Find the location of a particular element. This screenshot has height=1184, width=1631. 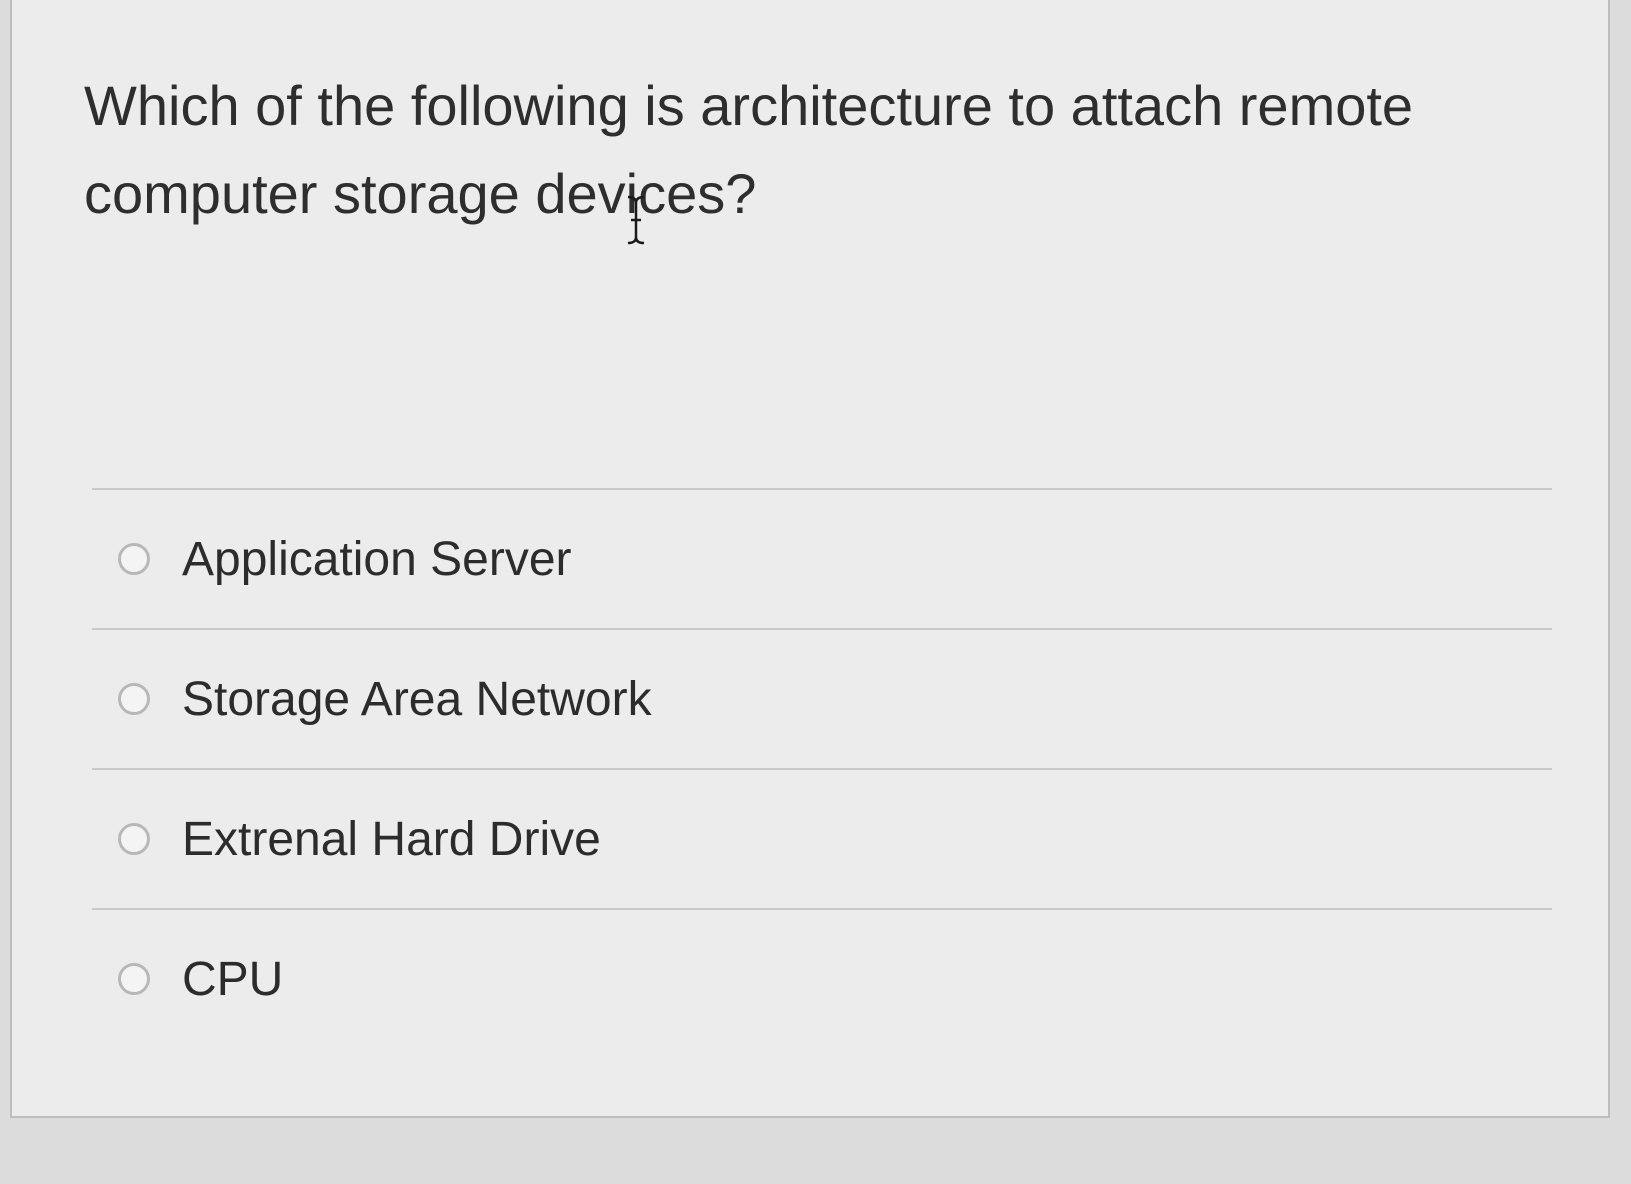

answer-label: CPU is located at coordinates (233, 979).